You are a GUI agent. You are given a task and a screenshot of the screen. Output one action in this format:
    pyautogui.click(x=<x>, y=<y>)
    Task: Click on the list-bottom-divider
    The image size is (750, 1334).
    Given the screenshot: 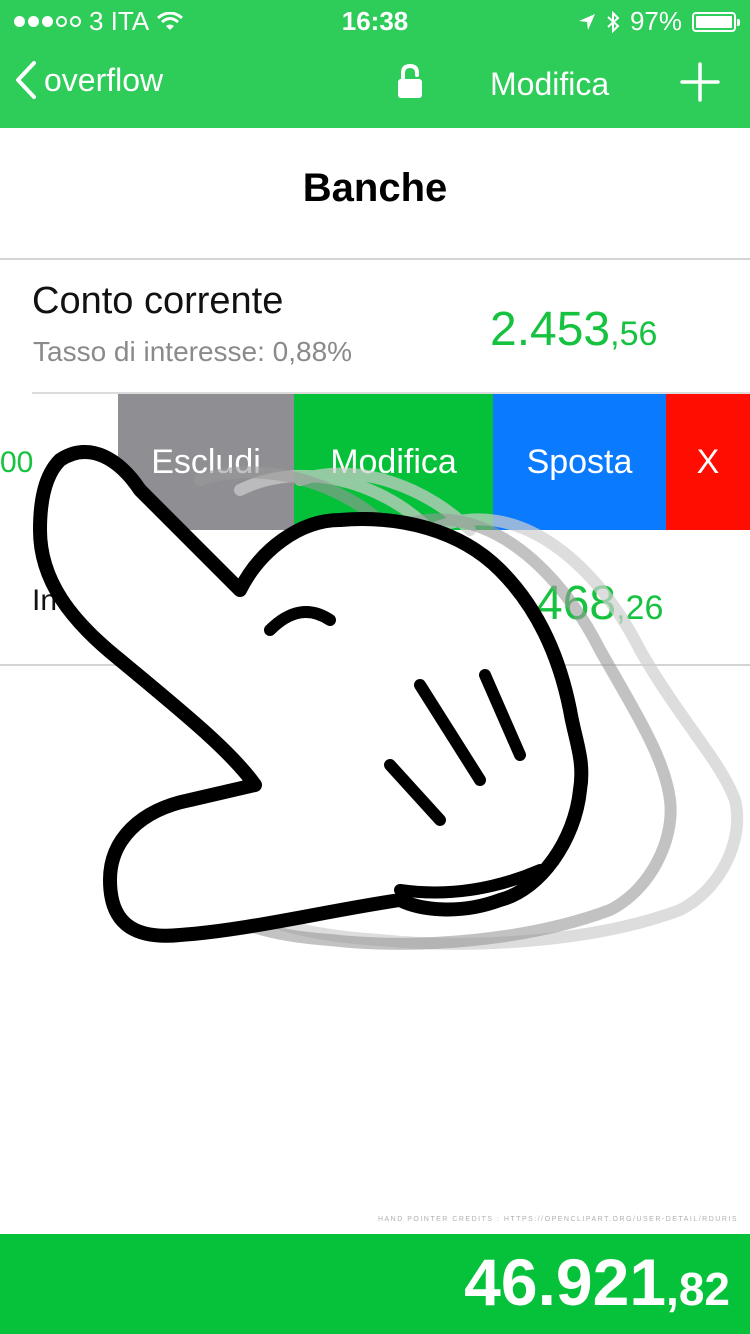 What is the action you would take?
    pyautogui.click(x=375, y=665)
    